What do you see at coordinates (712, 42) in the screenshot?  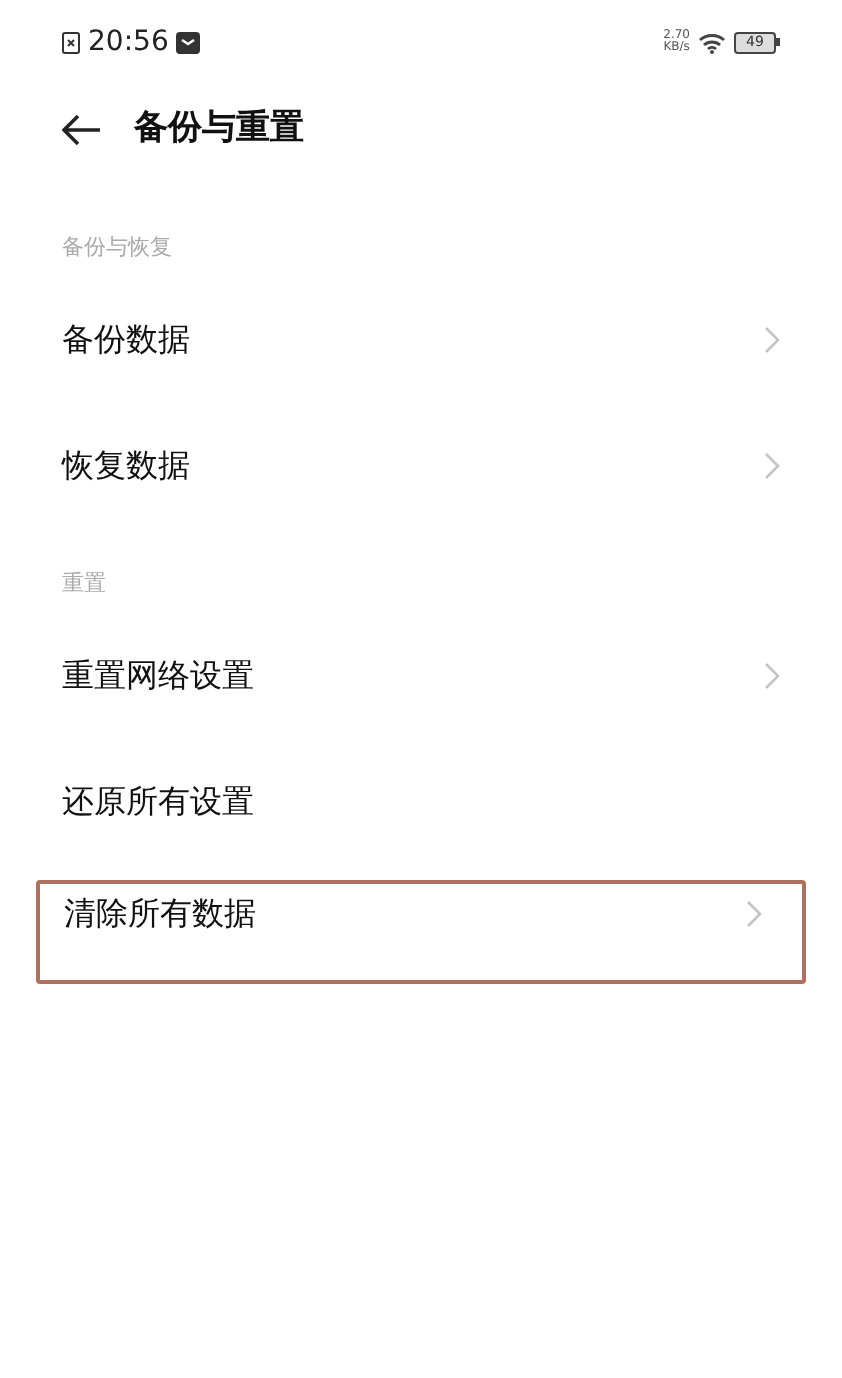 I see `wifi-icon` at bounding box center [712, 42].